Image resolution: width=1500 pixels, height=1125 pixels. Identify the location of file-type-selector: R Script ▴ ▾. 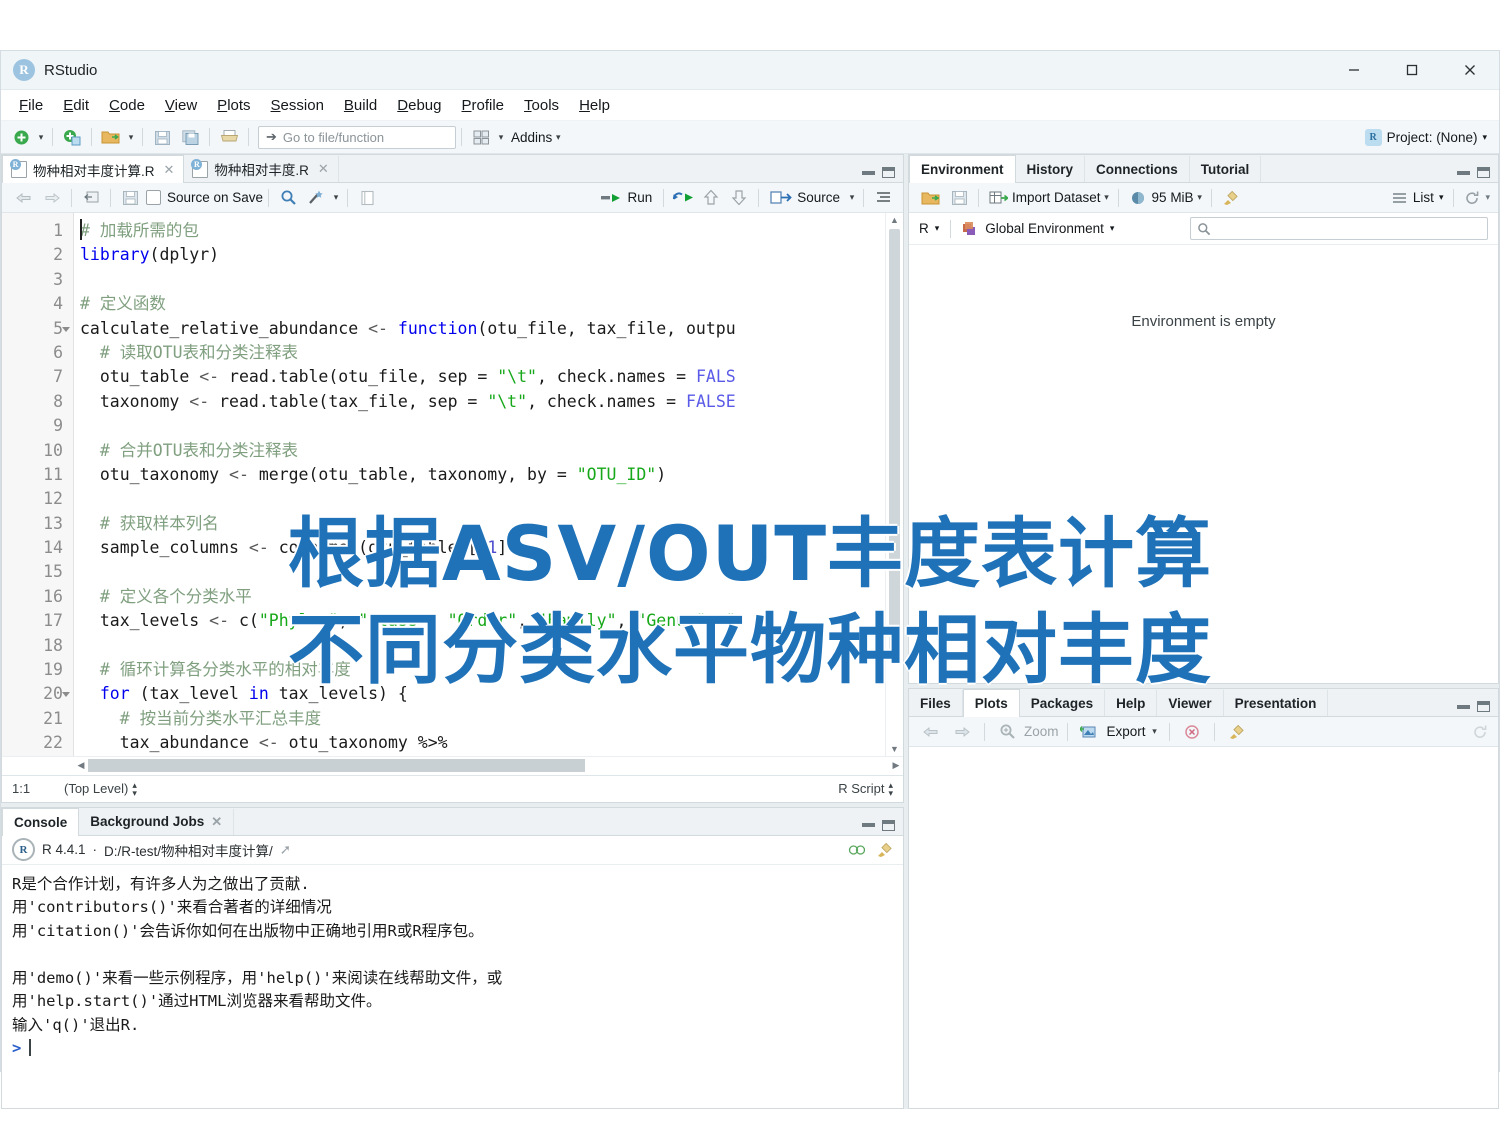
(865, 788).